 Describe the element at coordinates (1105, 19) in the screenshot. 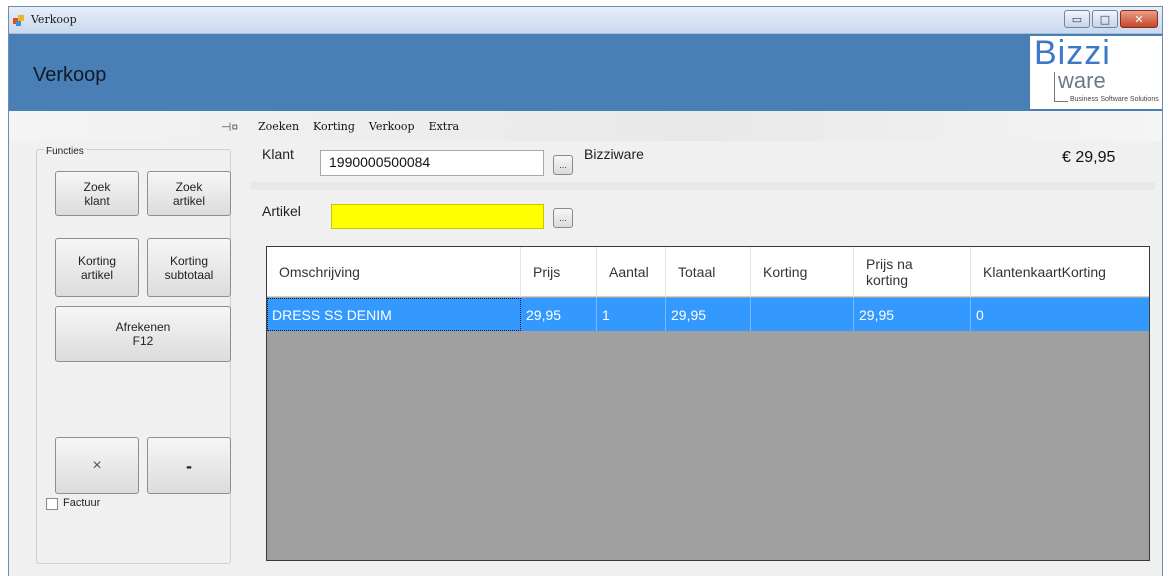

I see `maximize-icon: □` at that location.